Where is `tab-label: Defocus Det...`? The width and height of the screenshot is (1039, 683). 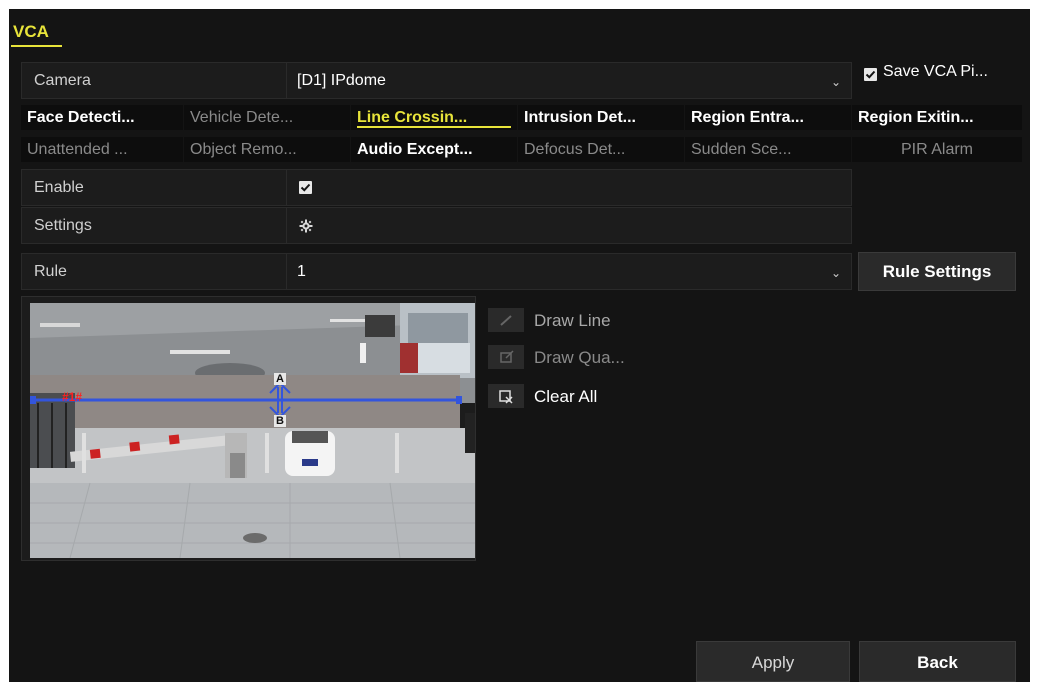 tab-label: Defocus Det... is located at coordinates (575, 149).